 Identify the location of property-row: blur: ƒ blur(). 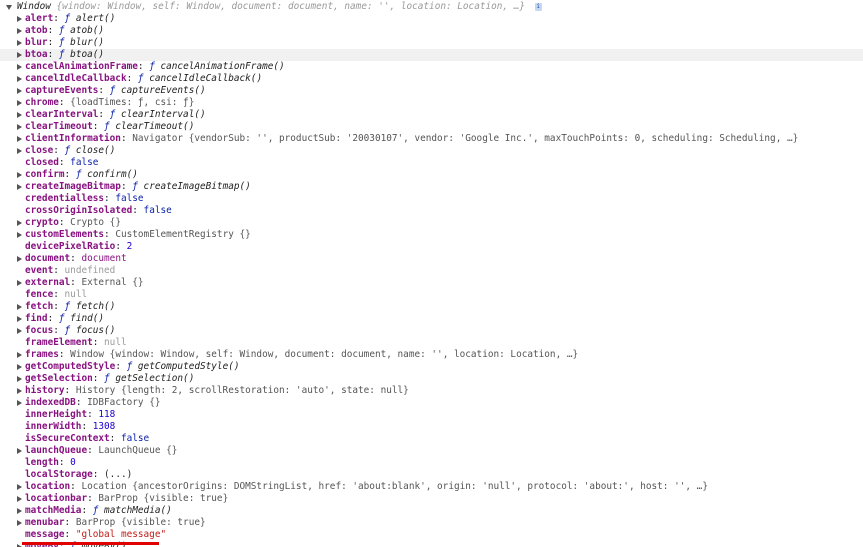
(431, 43).